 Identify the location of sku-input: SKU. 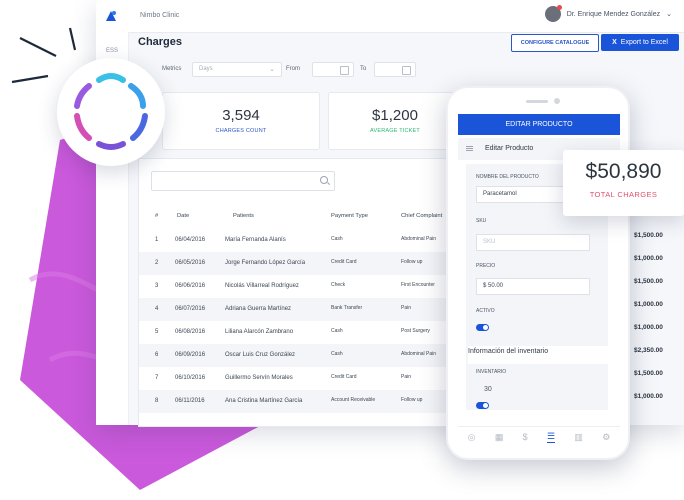
(533, 242).